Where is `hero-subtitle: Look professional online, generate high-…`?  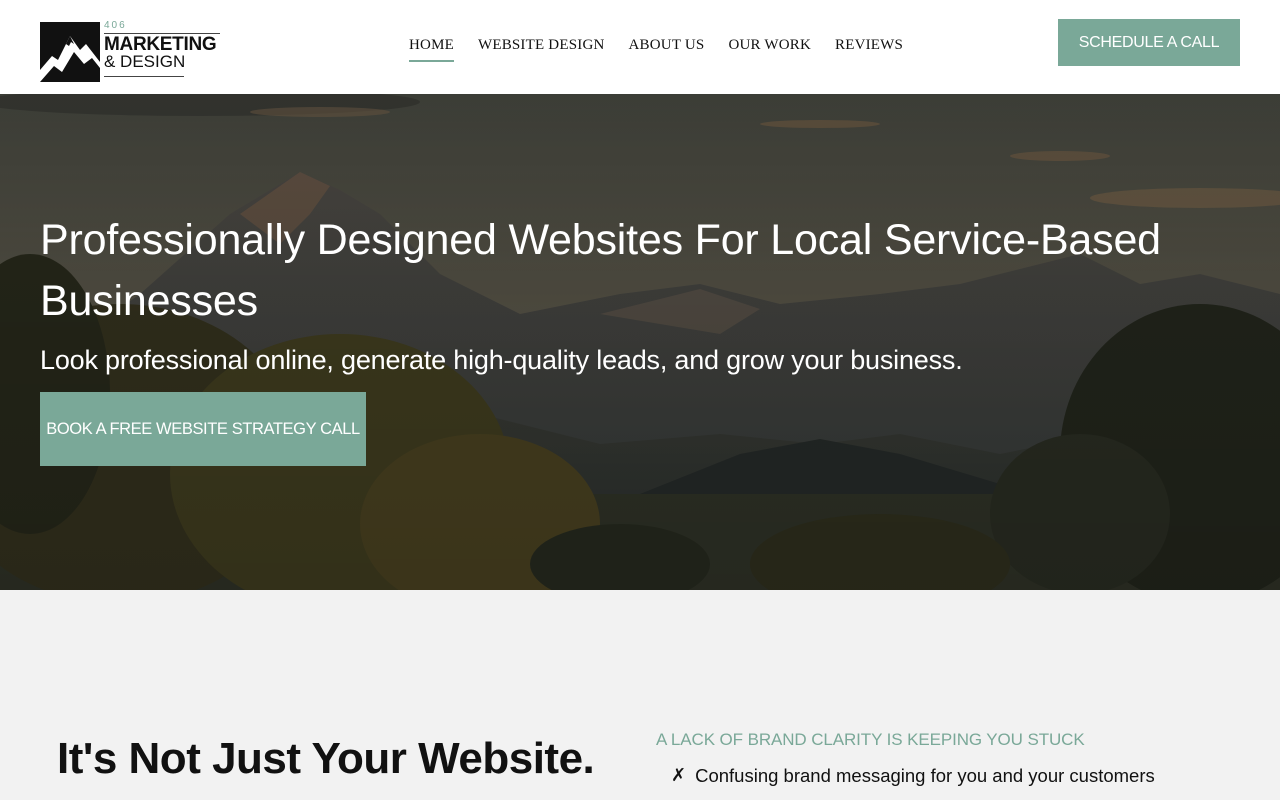
hero-subtitle: Look professional online, generate high-… is located at coordinates (501, 360).